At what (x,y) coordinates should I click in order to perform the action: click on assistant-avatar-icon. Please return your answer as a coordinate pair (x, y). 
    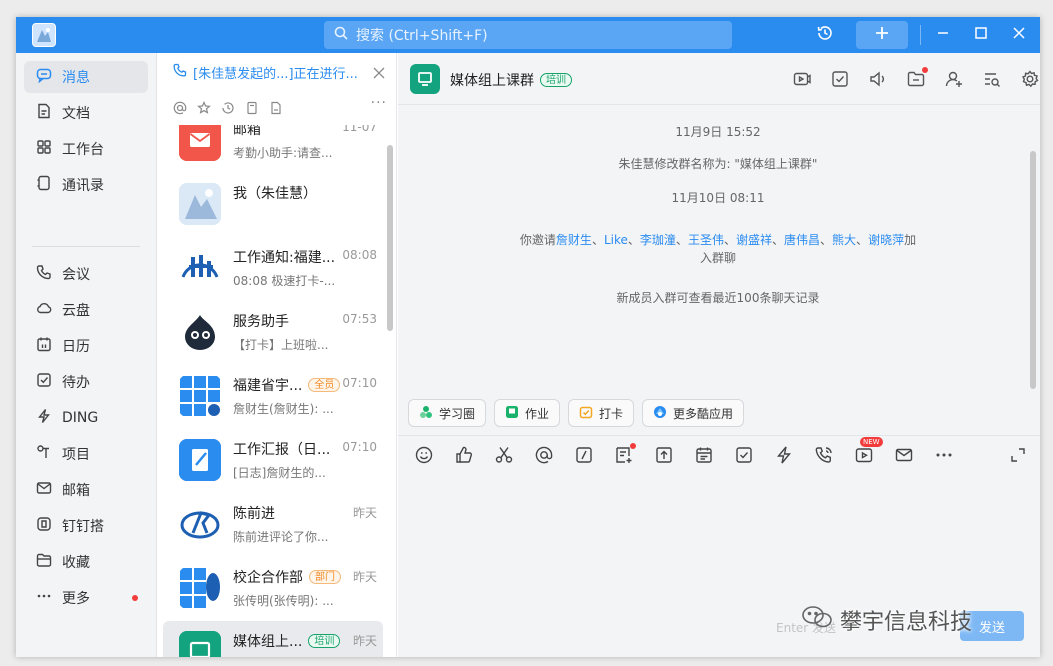
    Looking at the image, I should click on (200, 332).